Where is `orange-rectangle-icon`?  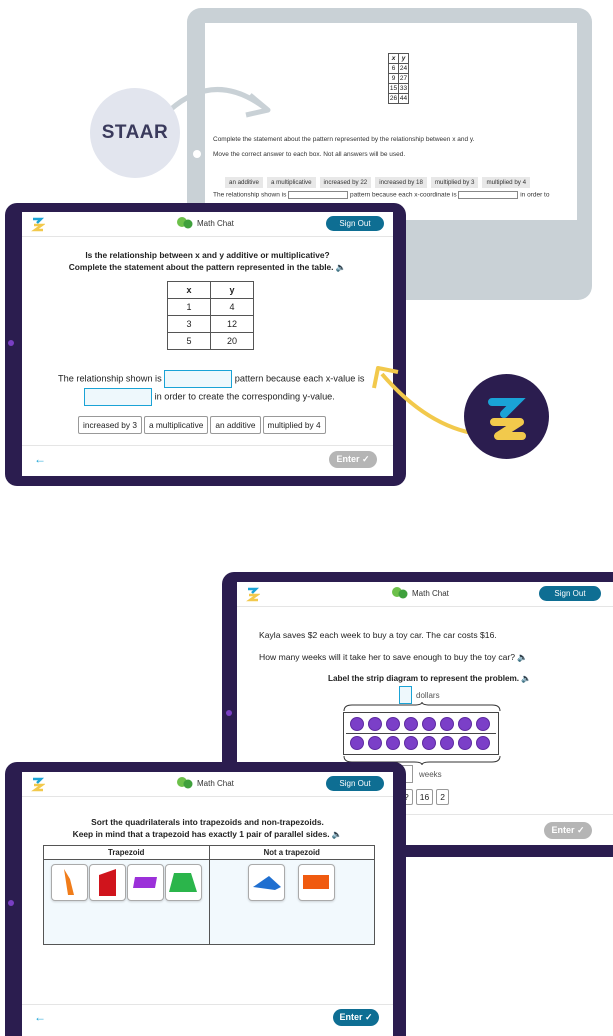 orange-rectangle-icon is located at coordinates (316, 882).